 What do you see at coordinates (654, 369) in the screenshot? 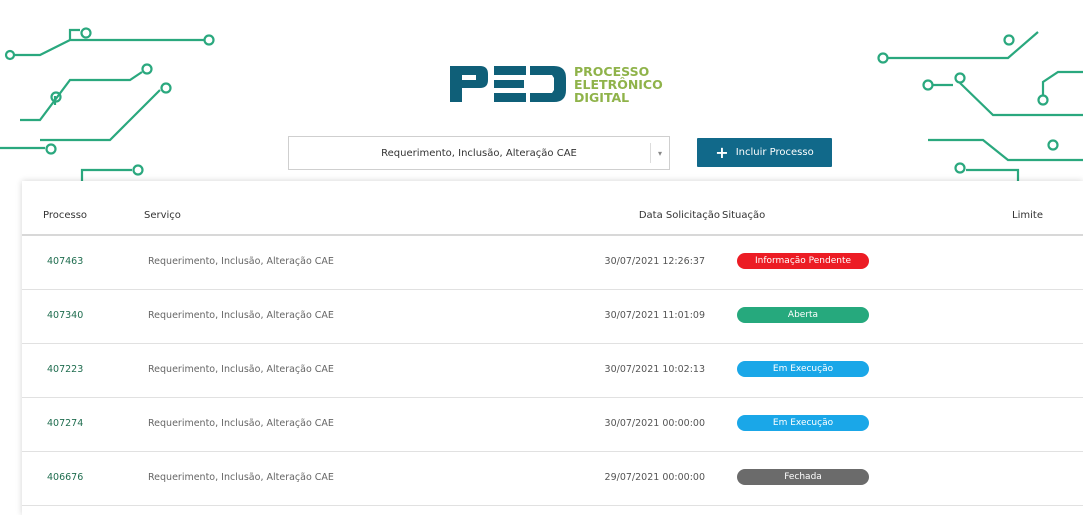
I see `date-cell: 30/07/2021 10:02:13` at bounding box center [654, 369].